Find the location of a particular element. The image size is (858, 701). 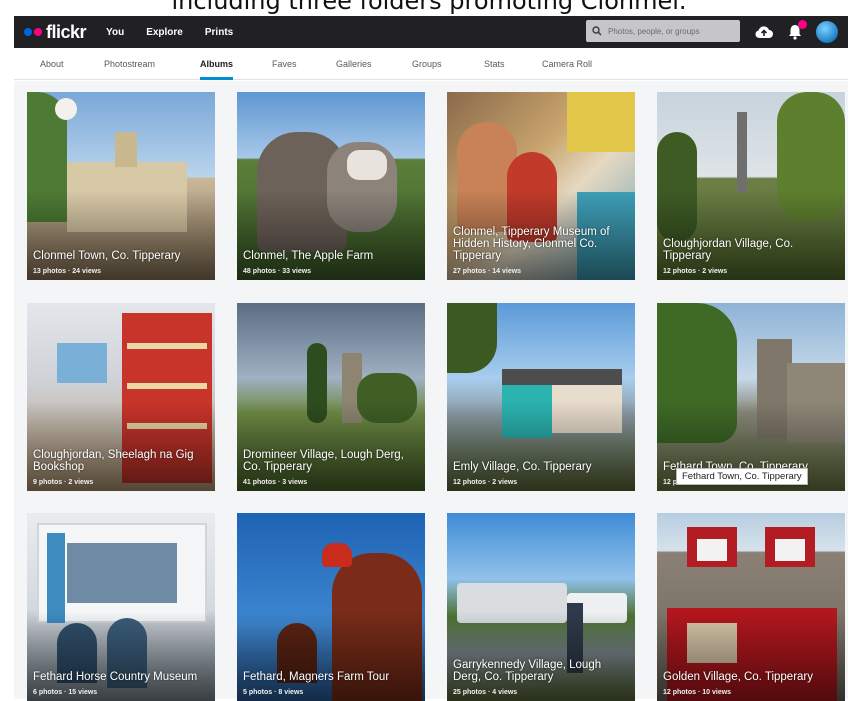

album-meta: 25 photos · 4 views is located at coordinates (485, 692).